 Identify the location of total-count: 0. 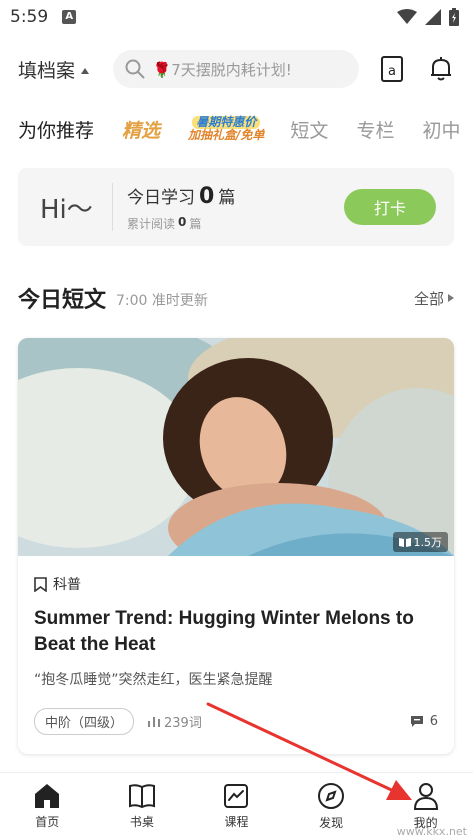
(182, 221).